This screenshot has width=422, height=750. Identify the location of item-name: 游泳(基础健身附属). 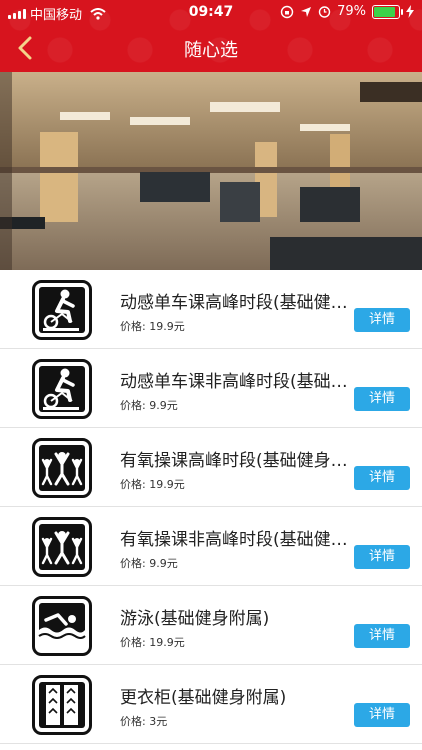
(195, 619).